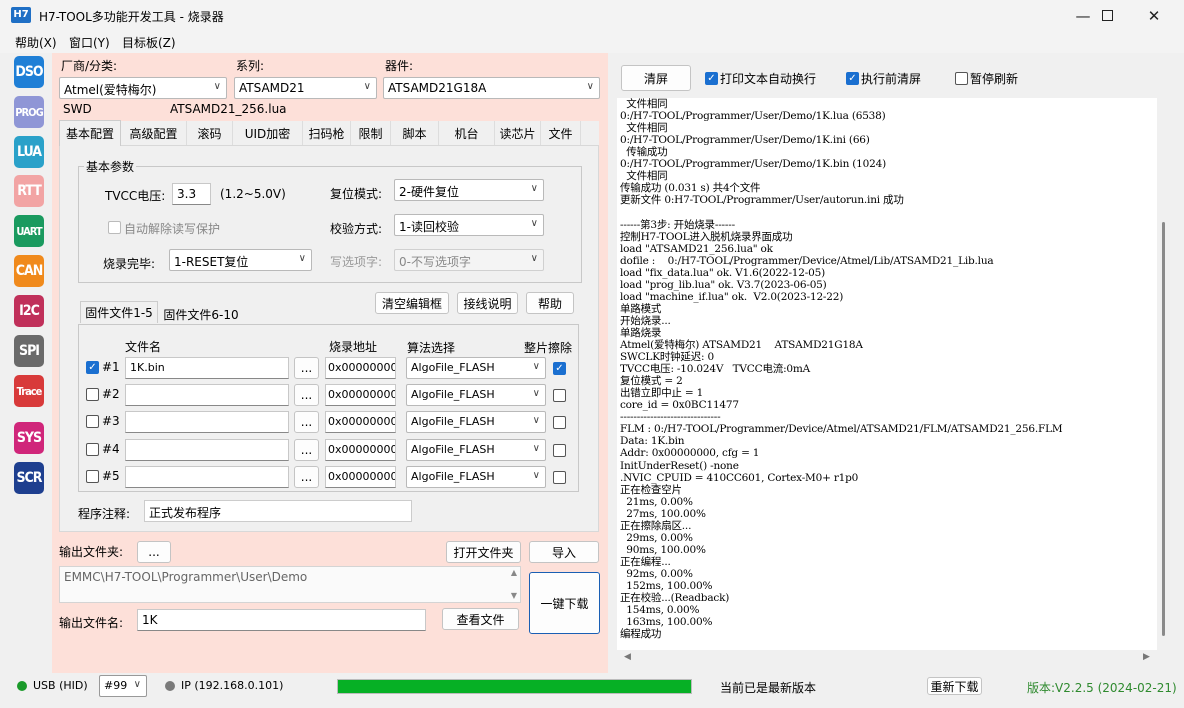  Describe the element at coordinates (852, 78) in the screenshot. I see `clear-before-run-checkbox: ✓` at that location.